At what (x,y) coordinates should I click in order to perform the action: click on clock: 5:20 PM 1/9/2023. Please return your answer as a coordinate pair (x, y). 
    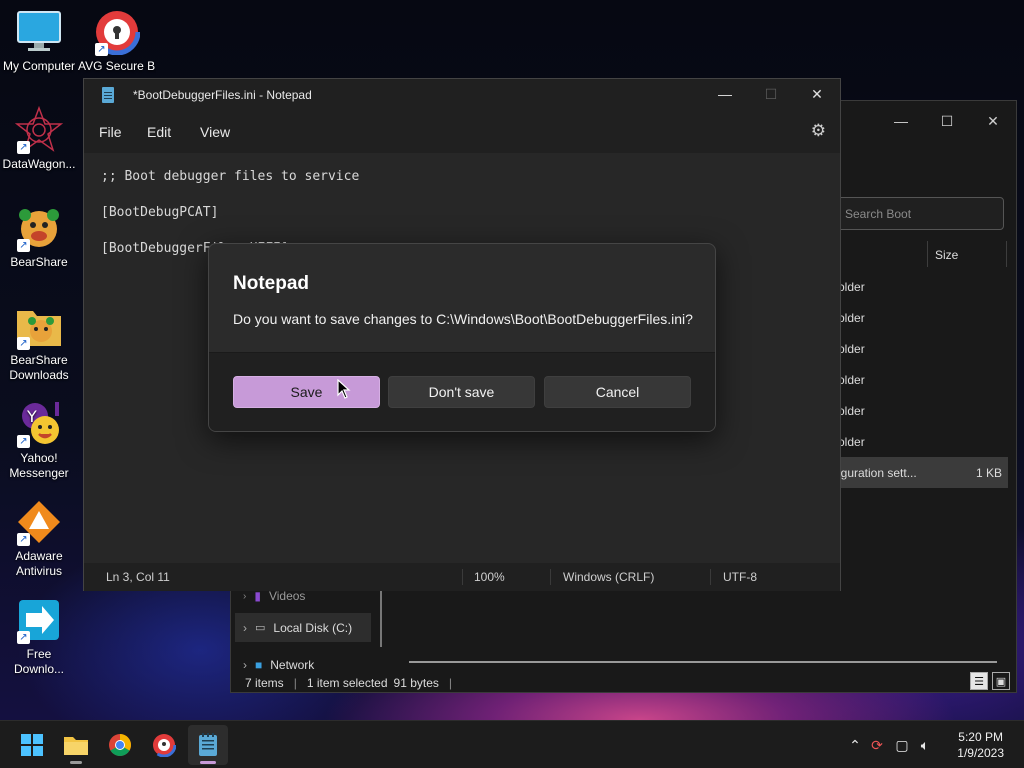
    Looking at the image, I should click on (980, 745).